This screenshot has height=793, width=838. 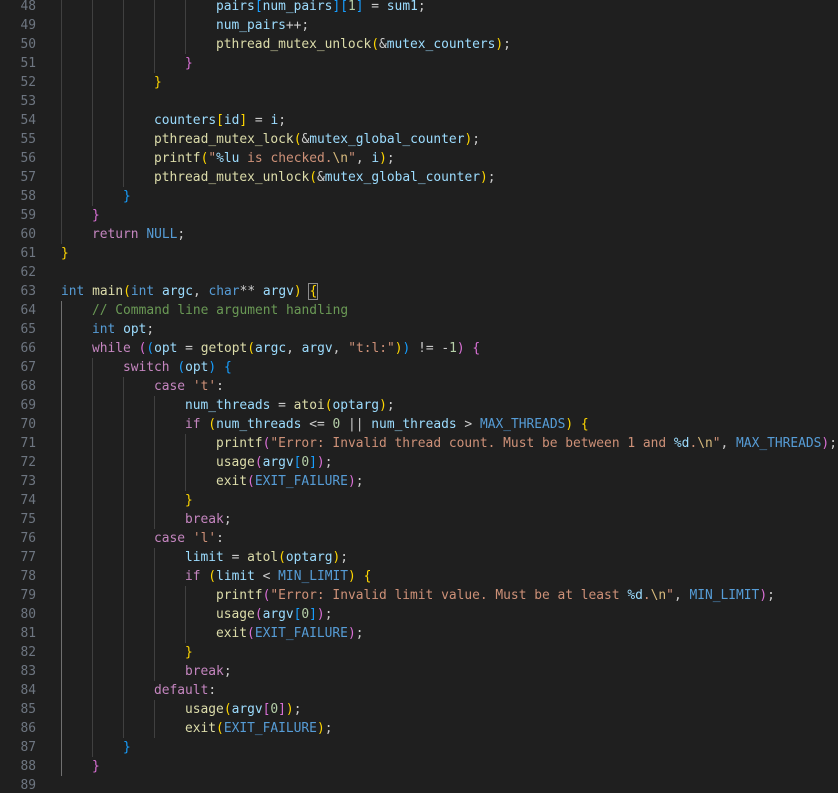 I want to click on code-line: 88}, so click(x=419, y=766).